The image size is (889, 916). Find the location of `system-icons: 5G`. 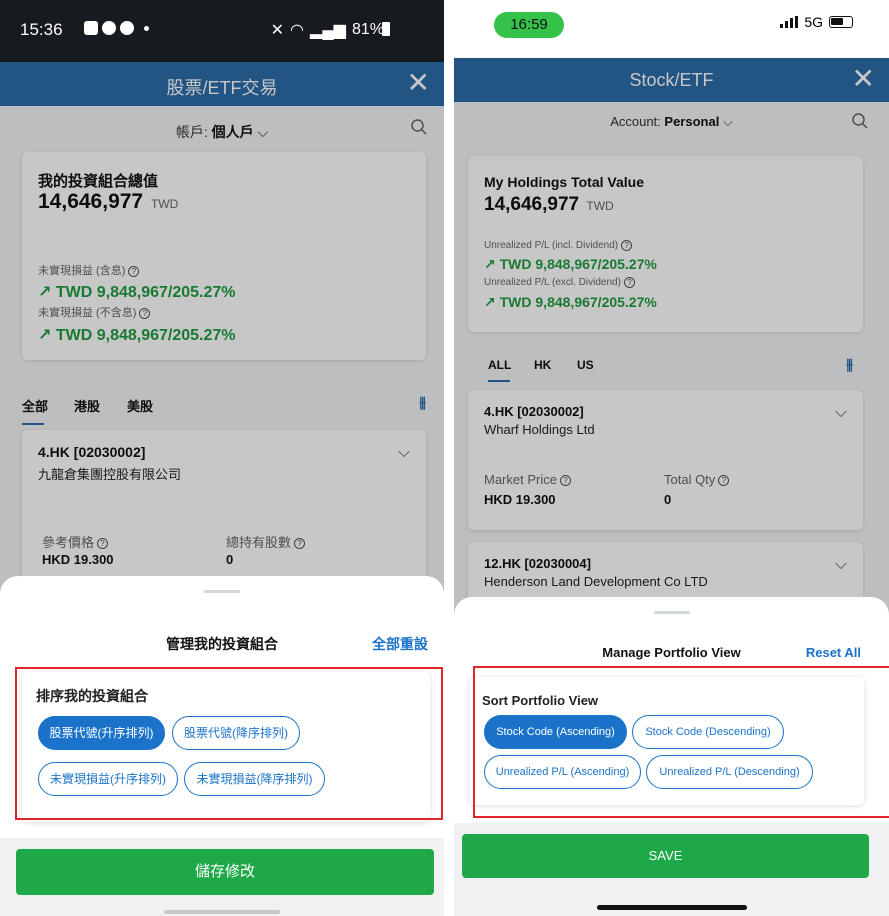

system-icons: 5G is located at coordinates (816, 22).